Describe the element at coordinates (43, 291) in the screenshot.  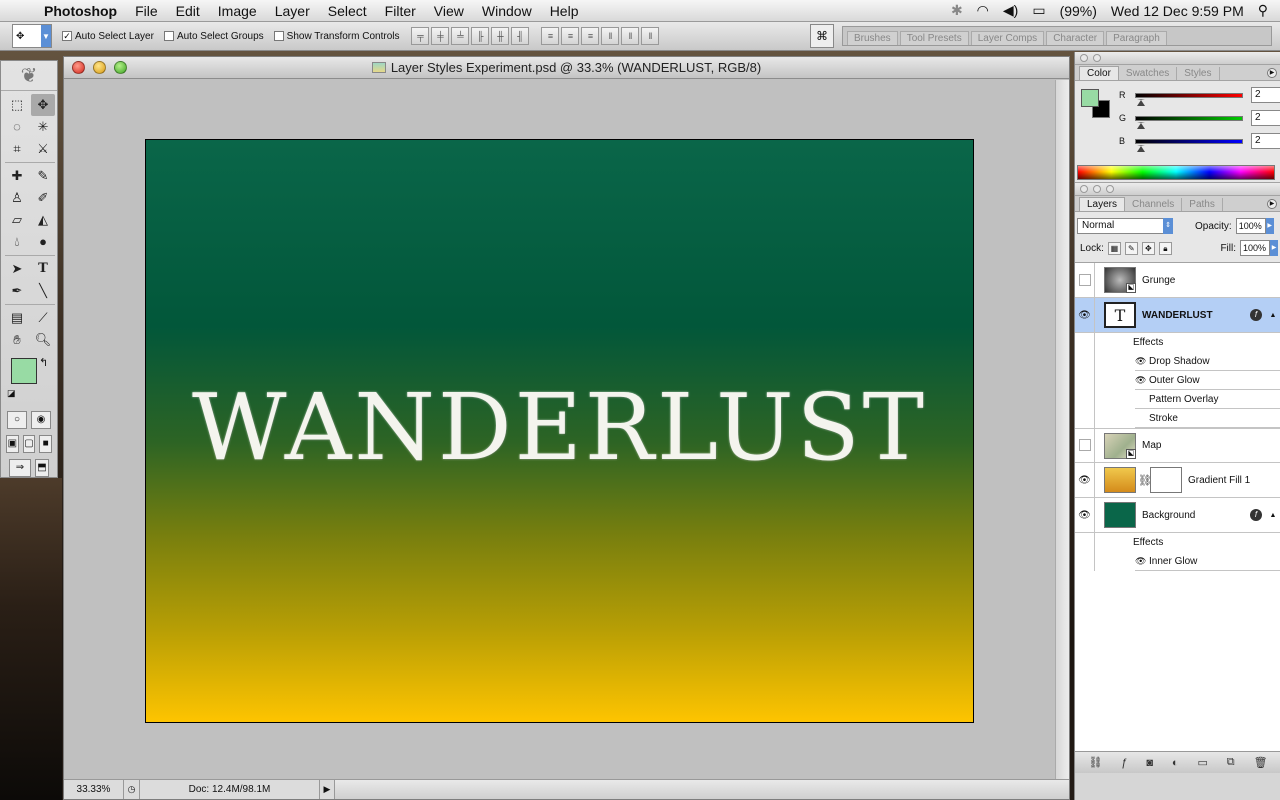
I see `line-tool-icon: ╲` at that location.